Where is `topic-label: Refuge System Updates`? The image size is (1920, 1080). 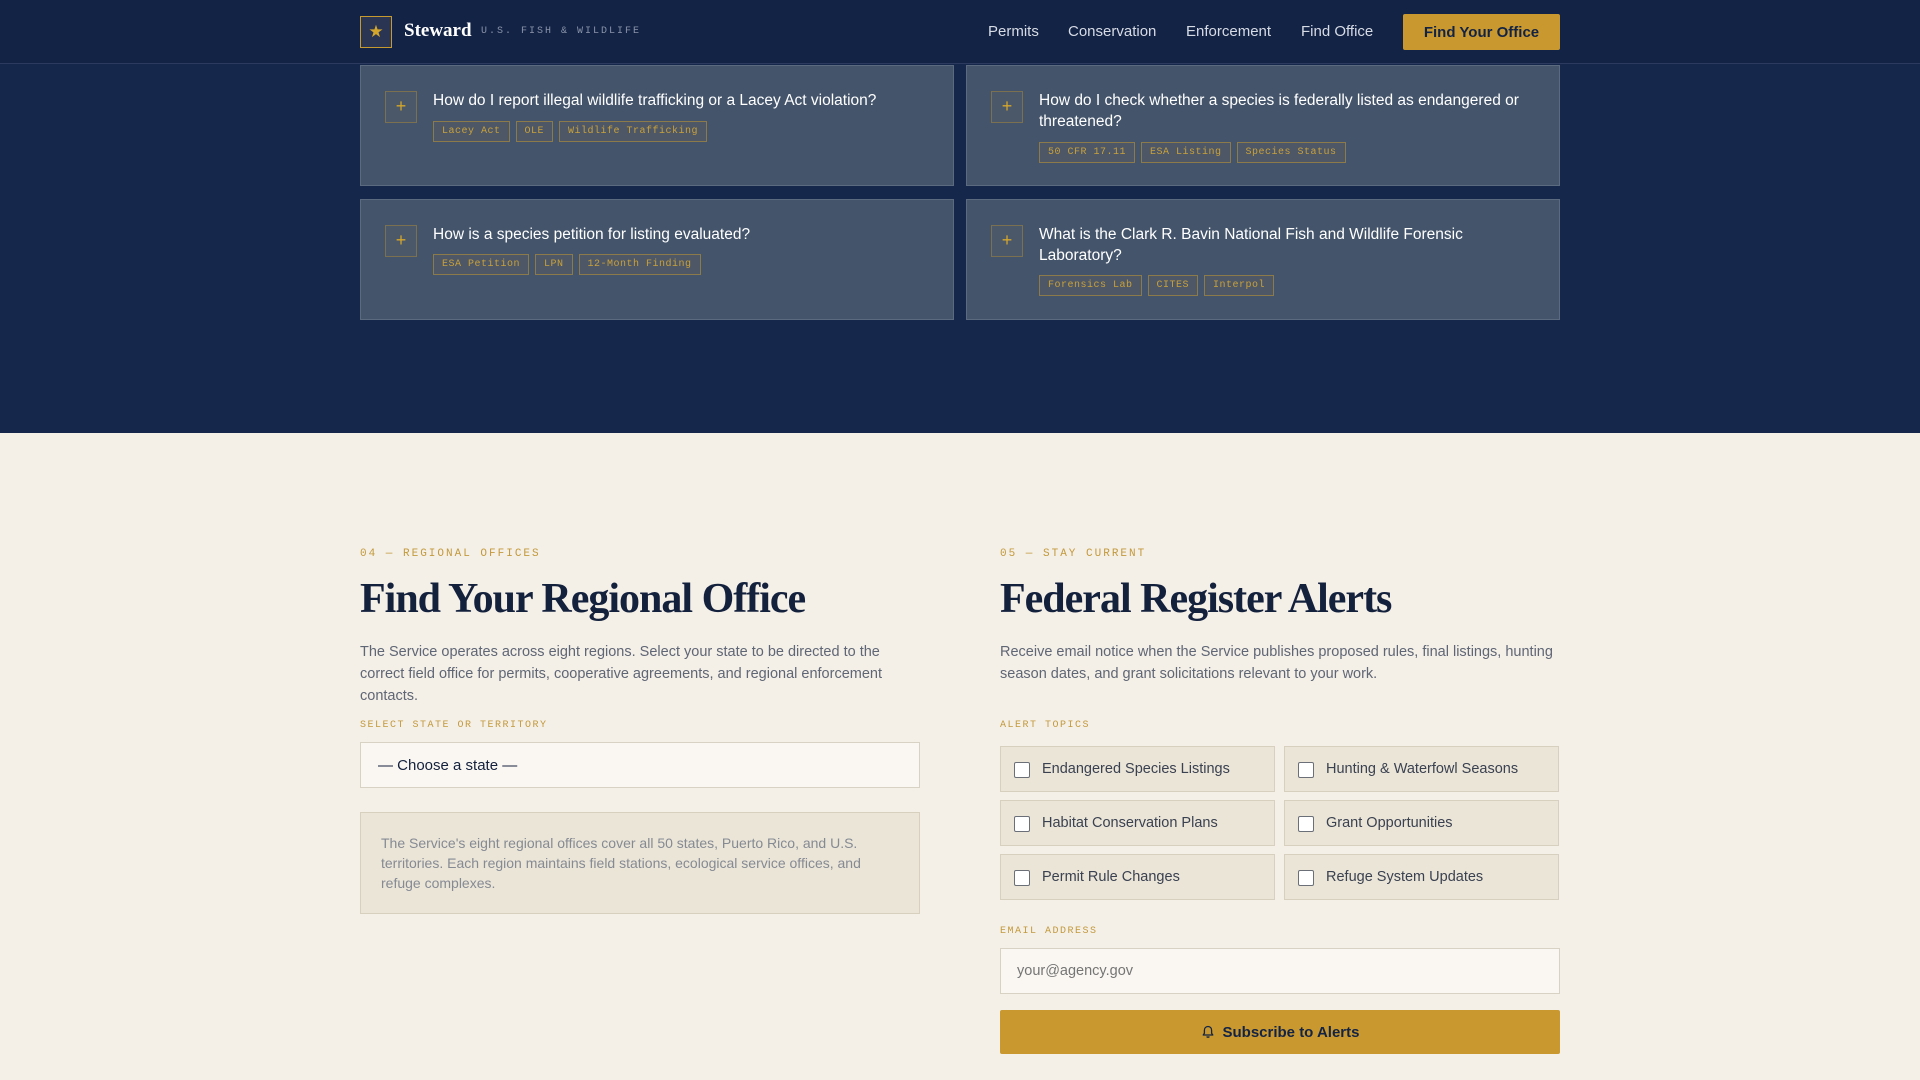 topic-label: Refuge System Updates is located at coordinates (1405, 877).